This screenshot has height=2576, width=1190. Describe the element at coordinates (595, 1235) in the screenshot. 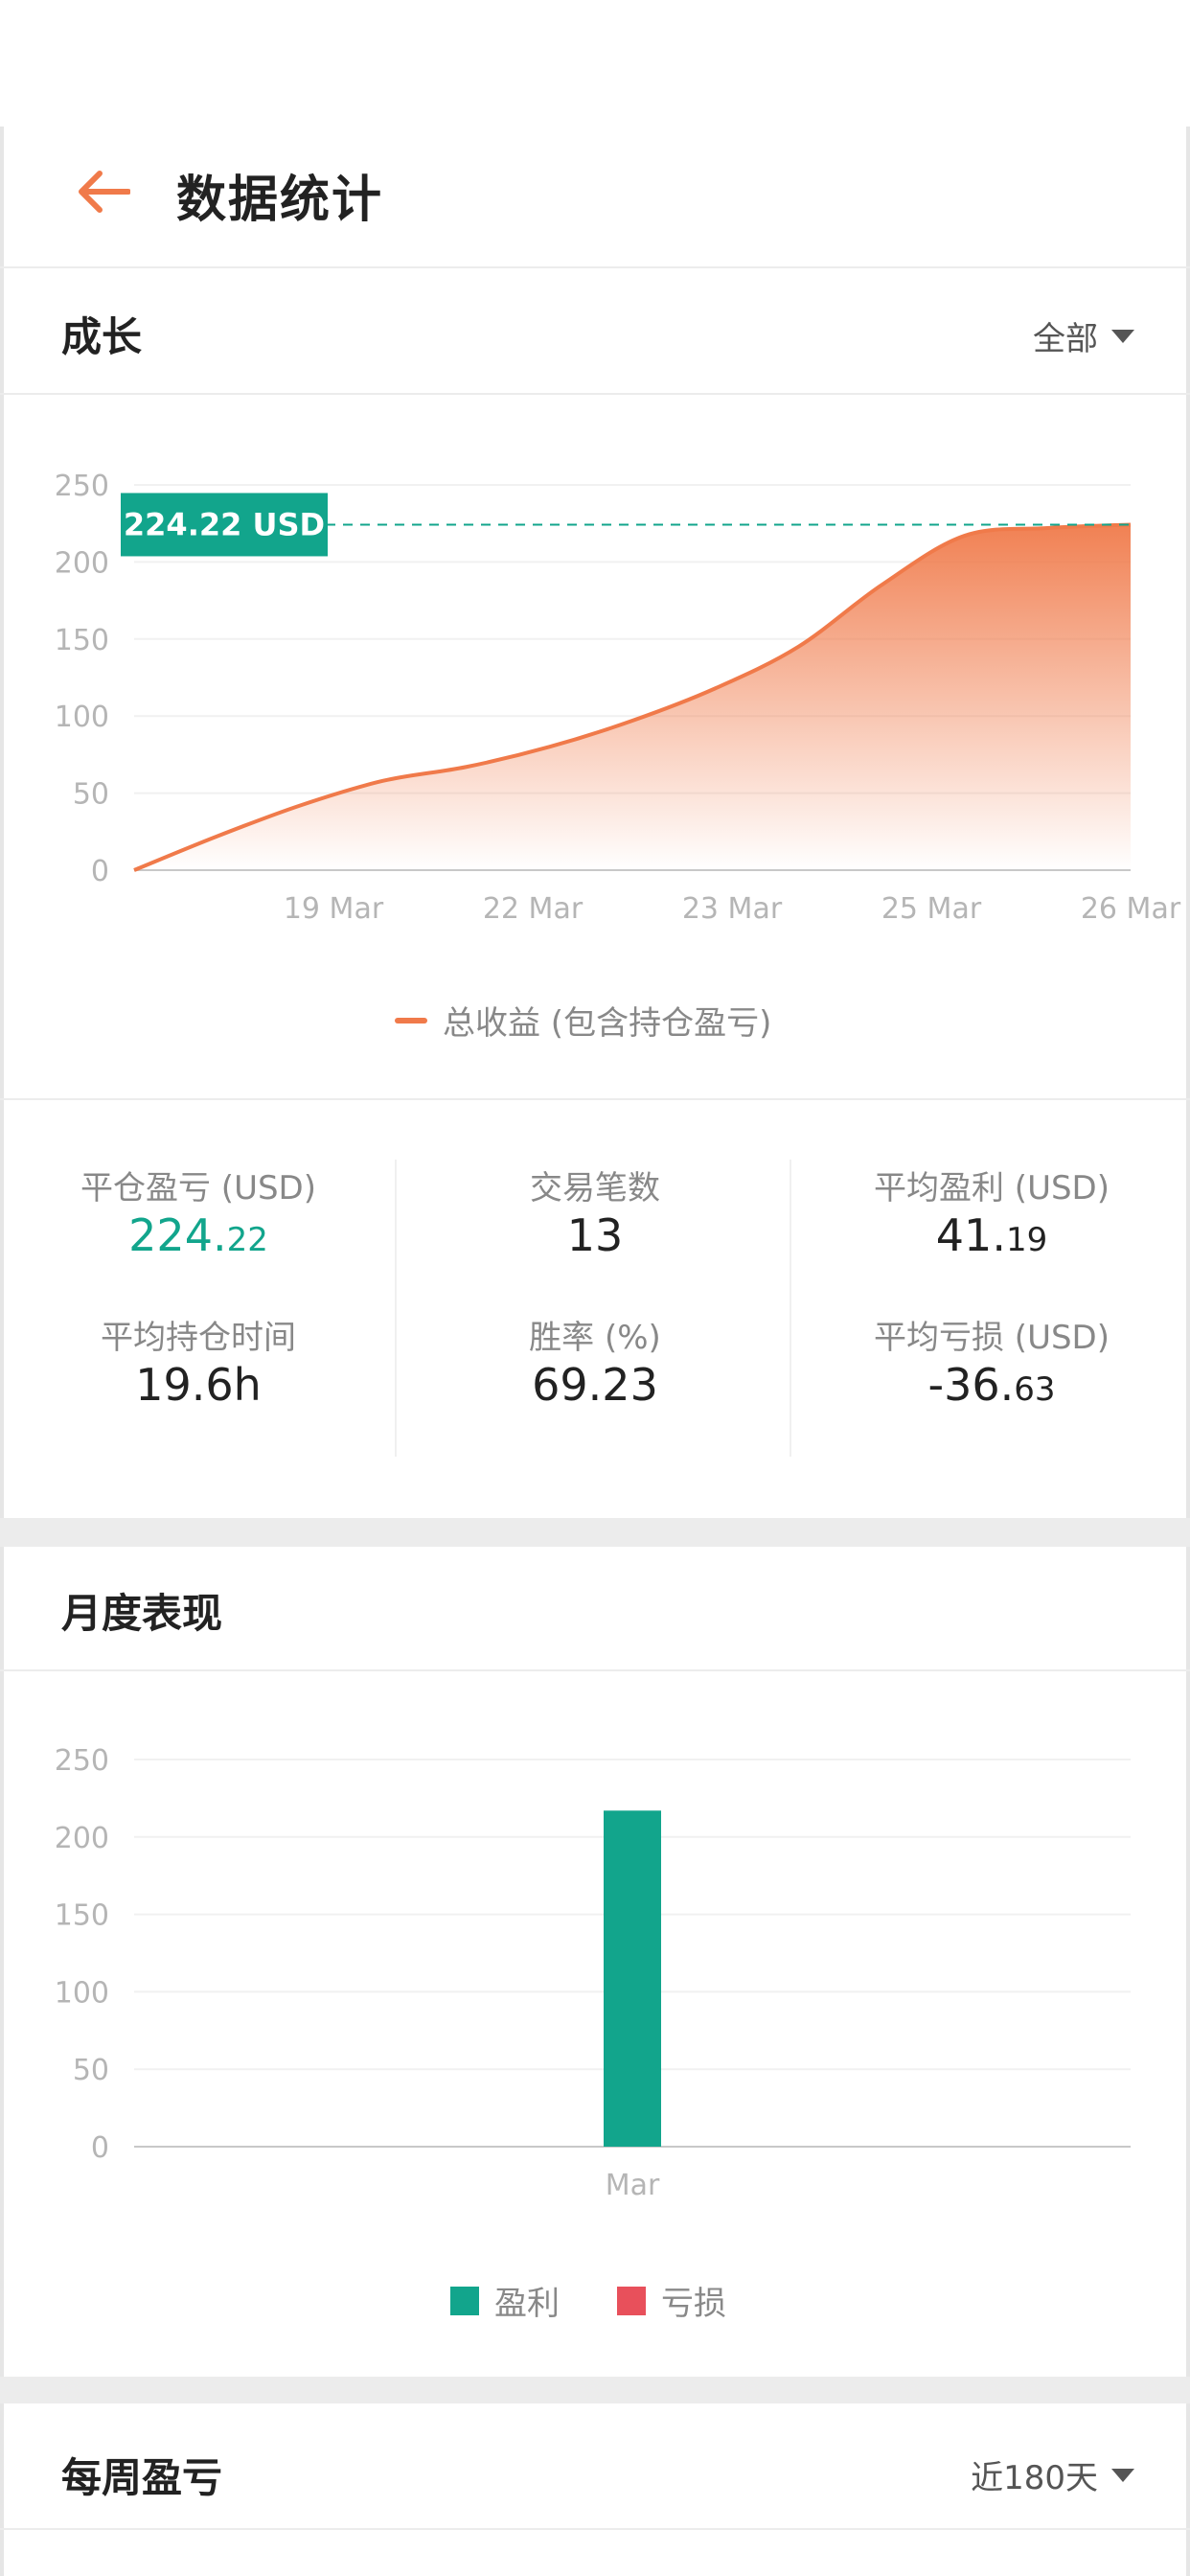

I see `trade-count-value: 13` at that location.